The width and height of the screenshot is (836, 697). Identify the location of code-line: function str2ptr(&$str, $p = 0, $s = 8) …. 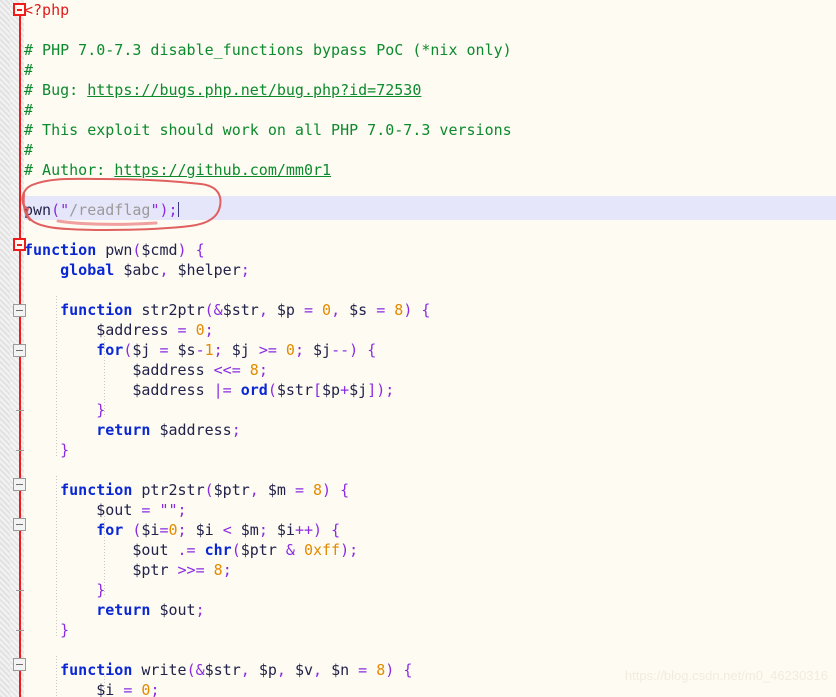
(430, 310).